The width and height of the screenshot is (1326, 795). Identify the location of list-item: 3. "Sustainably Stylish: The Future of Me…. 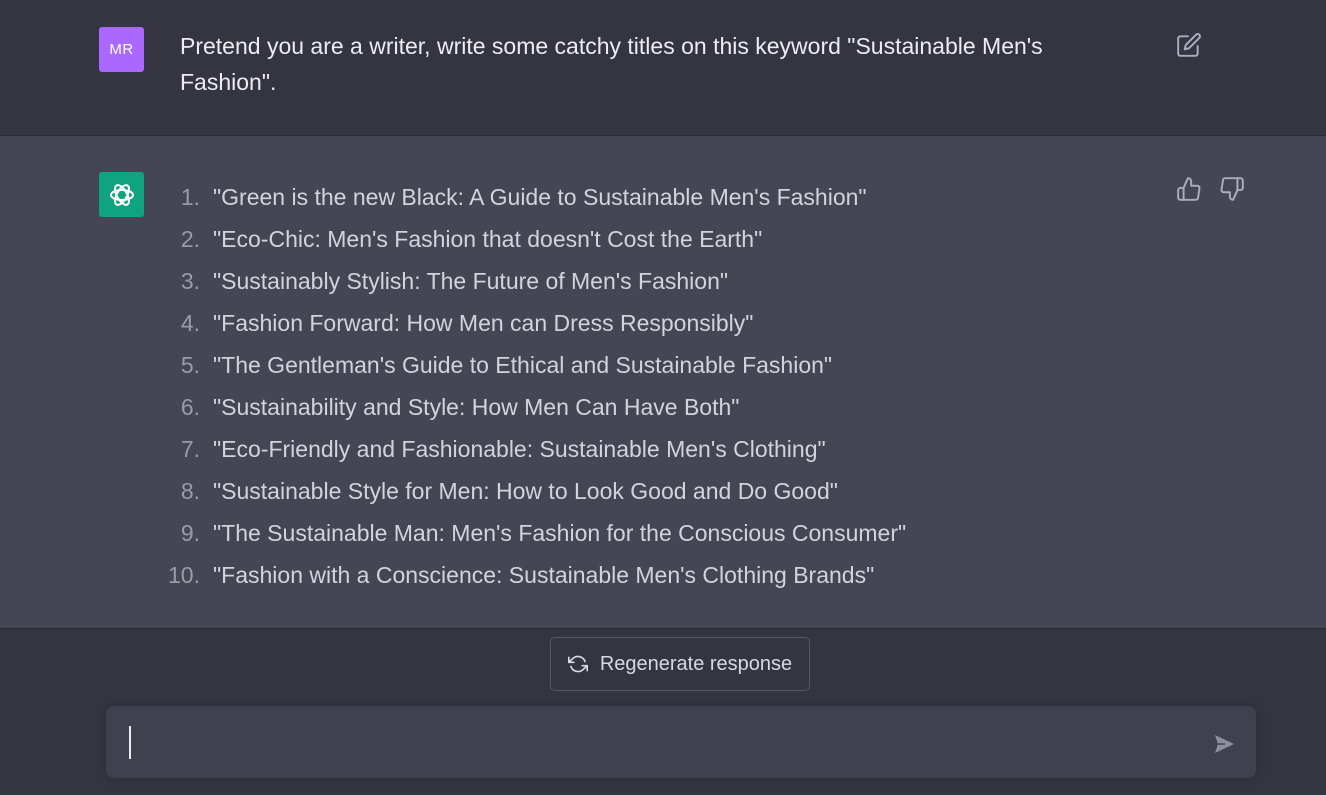
(533, 281).